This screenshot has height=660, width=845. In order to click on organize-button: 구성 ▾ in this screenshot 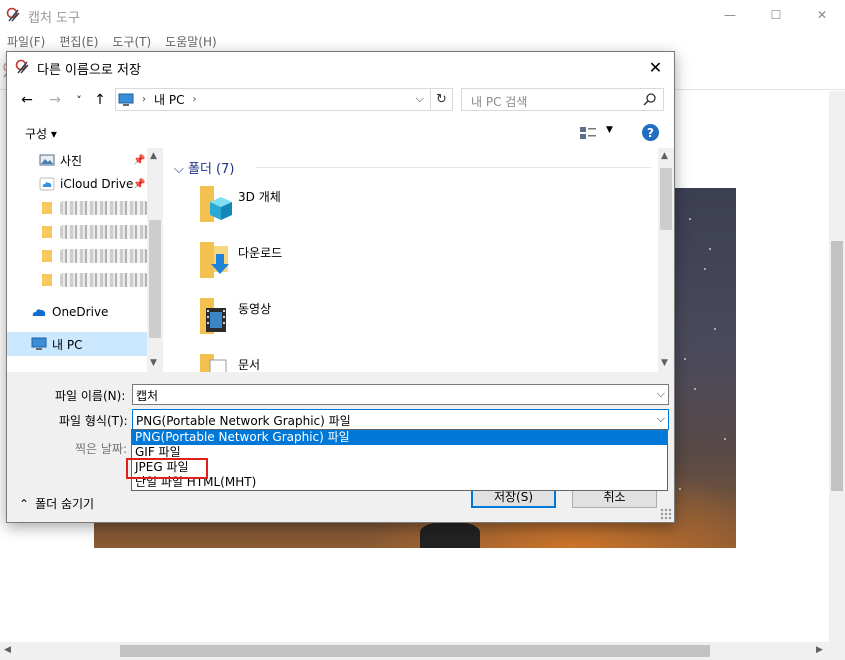, I will do `click(41, 133)`.